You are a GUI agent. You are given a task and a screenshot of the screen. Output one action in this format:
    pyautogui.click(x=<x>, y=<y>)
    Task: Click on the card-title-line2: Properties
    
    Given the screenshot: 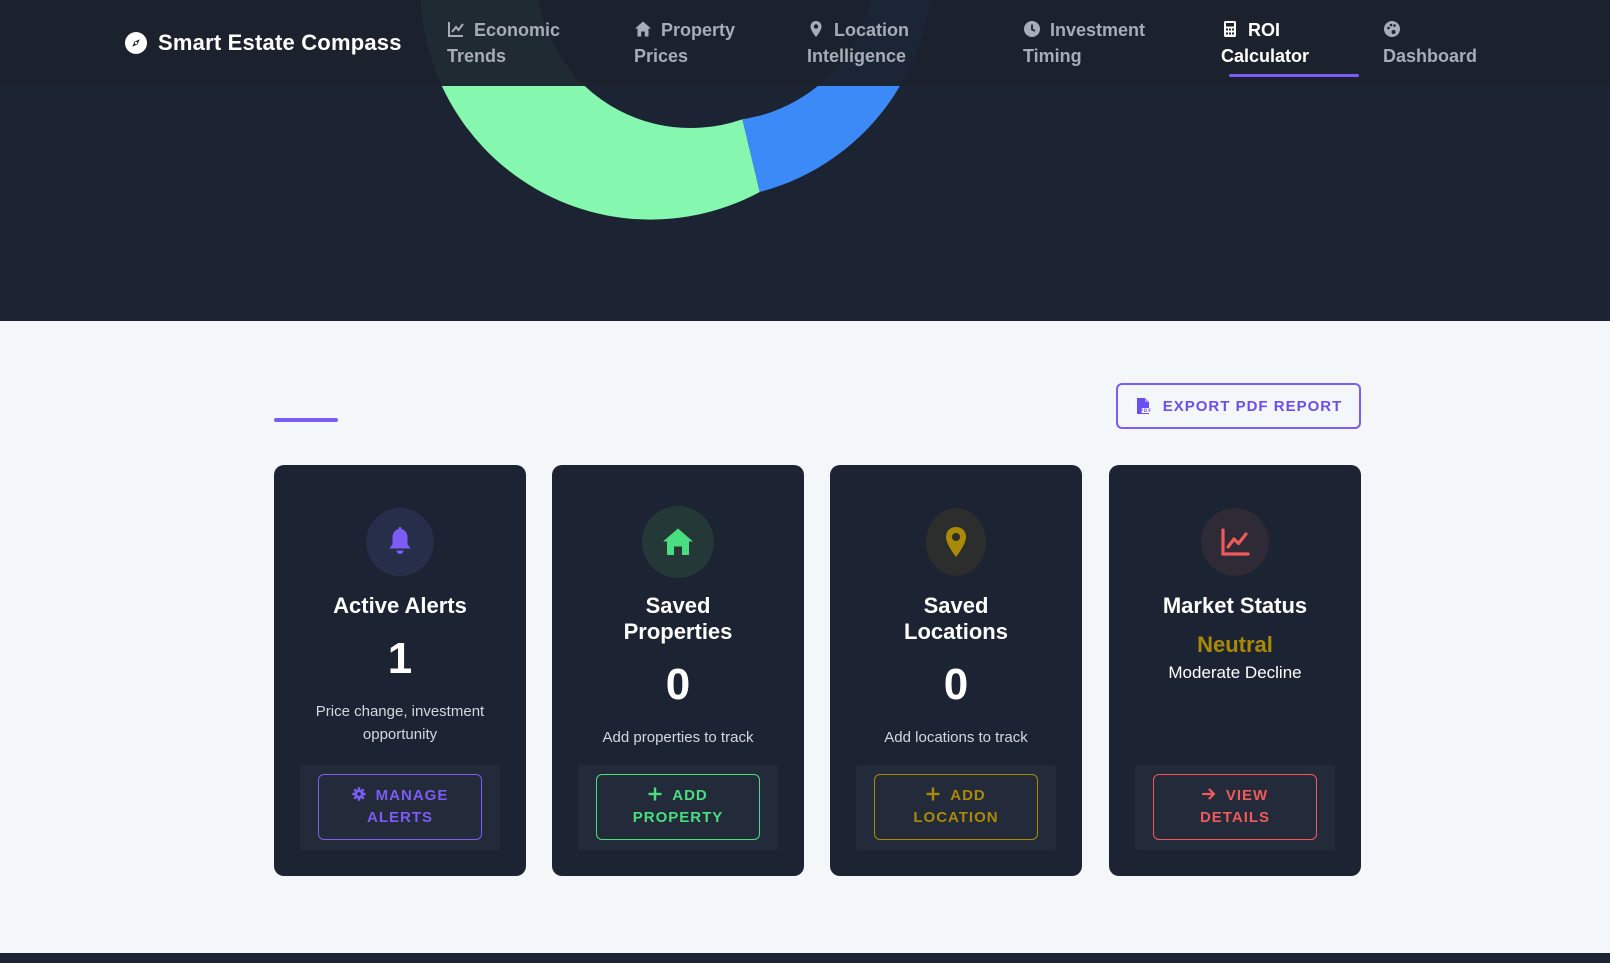 What is the action you would take?
    pyautogui.click(x=678, y=631)
    